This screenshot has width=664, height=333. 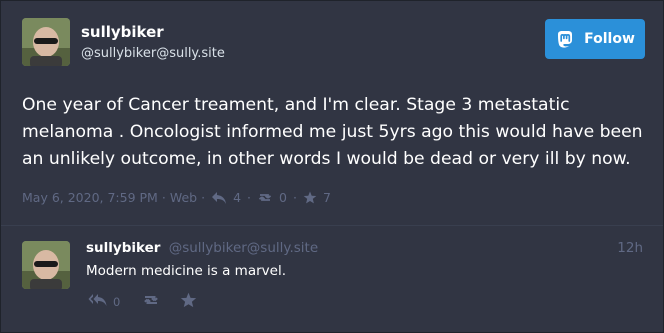 I want to click on favourite-button, so click(x=188, y=301).